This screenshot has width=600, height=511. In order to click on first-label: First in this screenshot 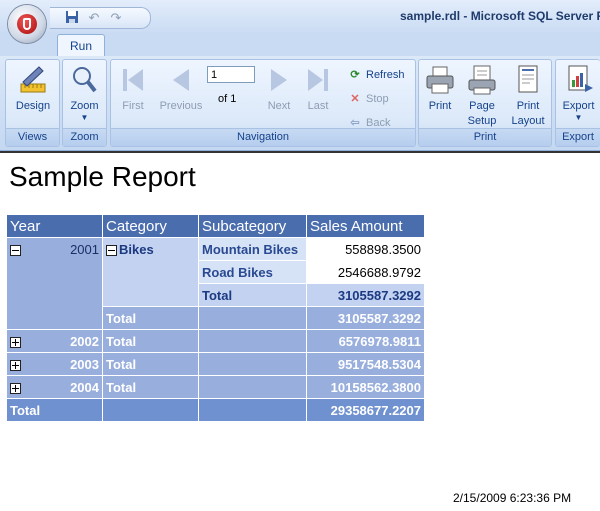, I will do `click(133, 106)`.